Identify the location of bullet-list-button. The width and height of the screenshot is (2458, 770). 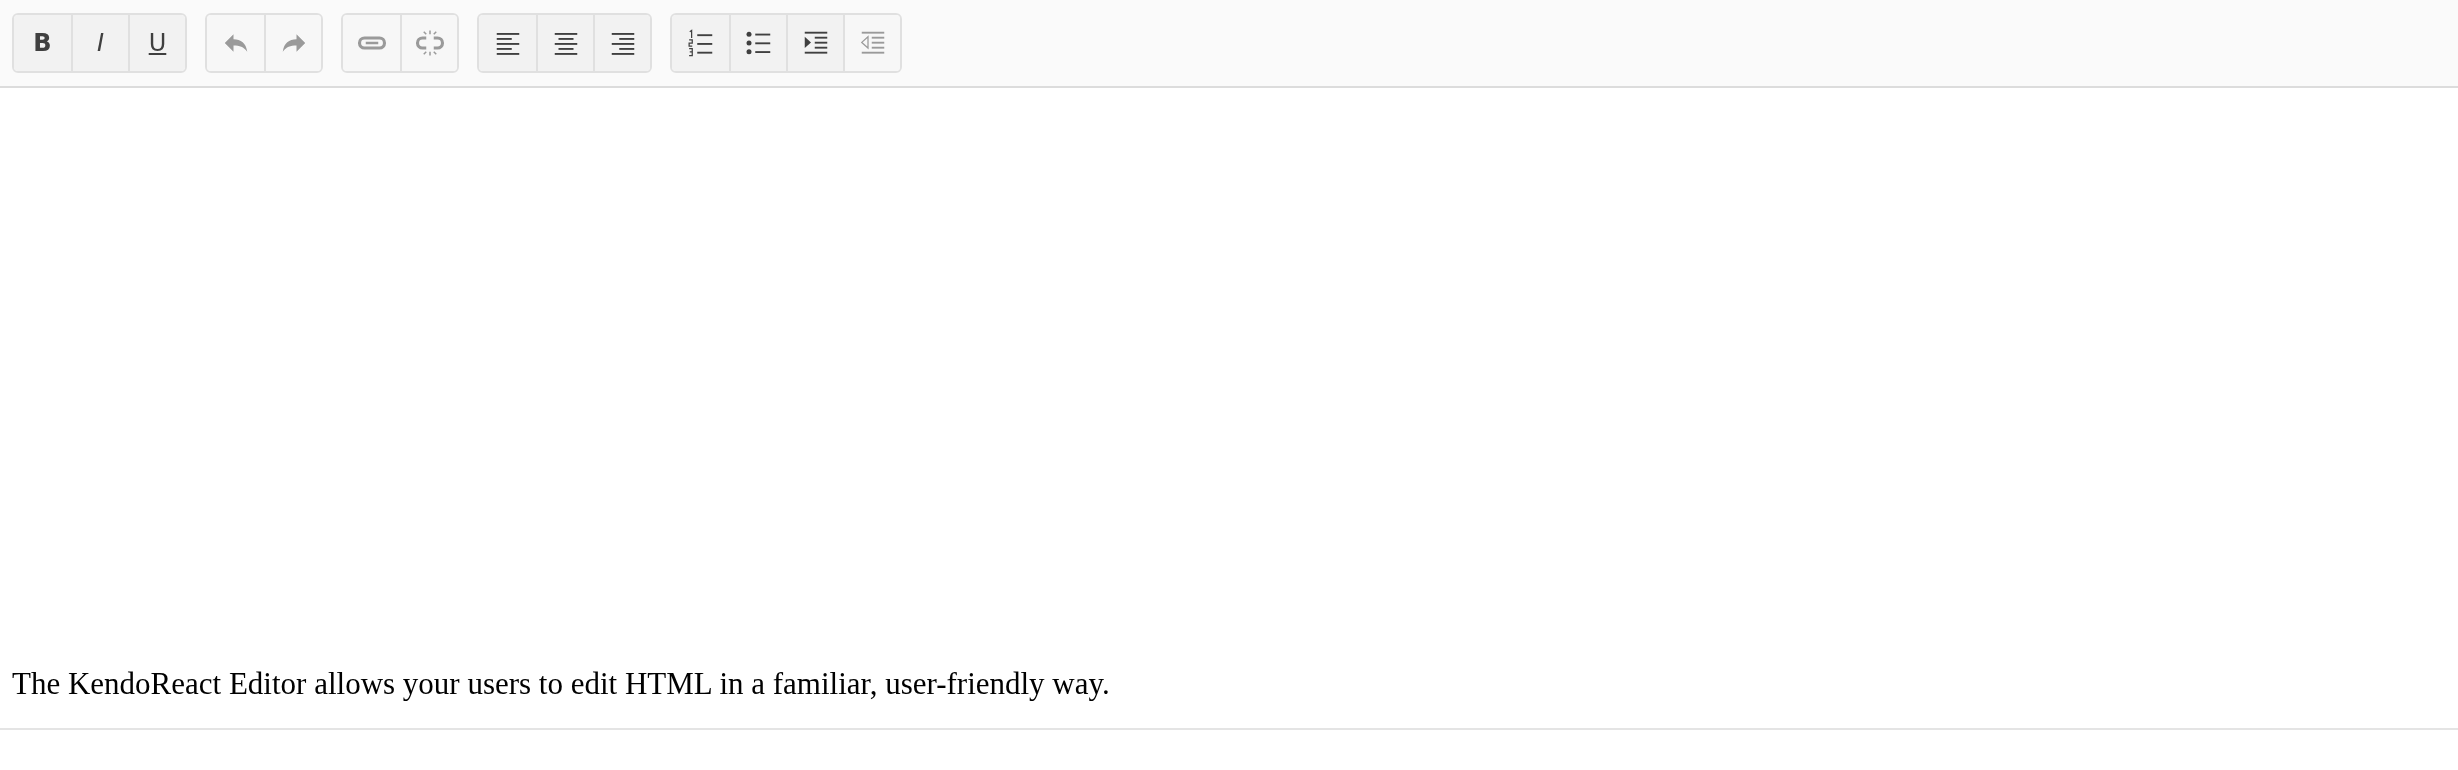
(757, 43).